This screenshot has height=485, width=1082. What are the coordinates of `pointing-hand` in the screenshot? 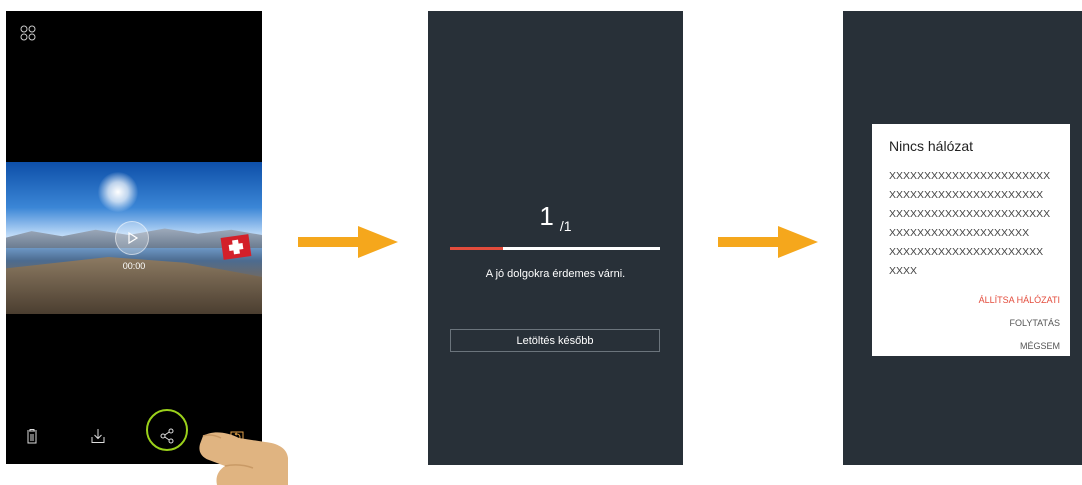 It's located at (243, 458).